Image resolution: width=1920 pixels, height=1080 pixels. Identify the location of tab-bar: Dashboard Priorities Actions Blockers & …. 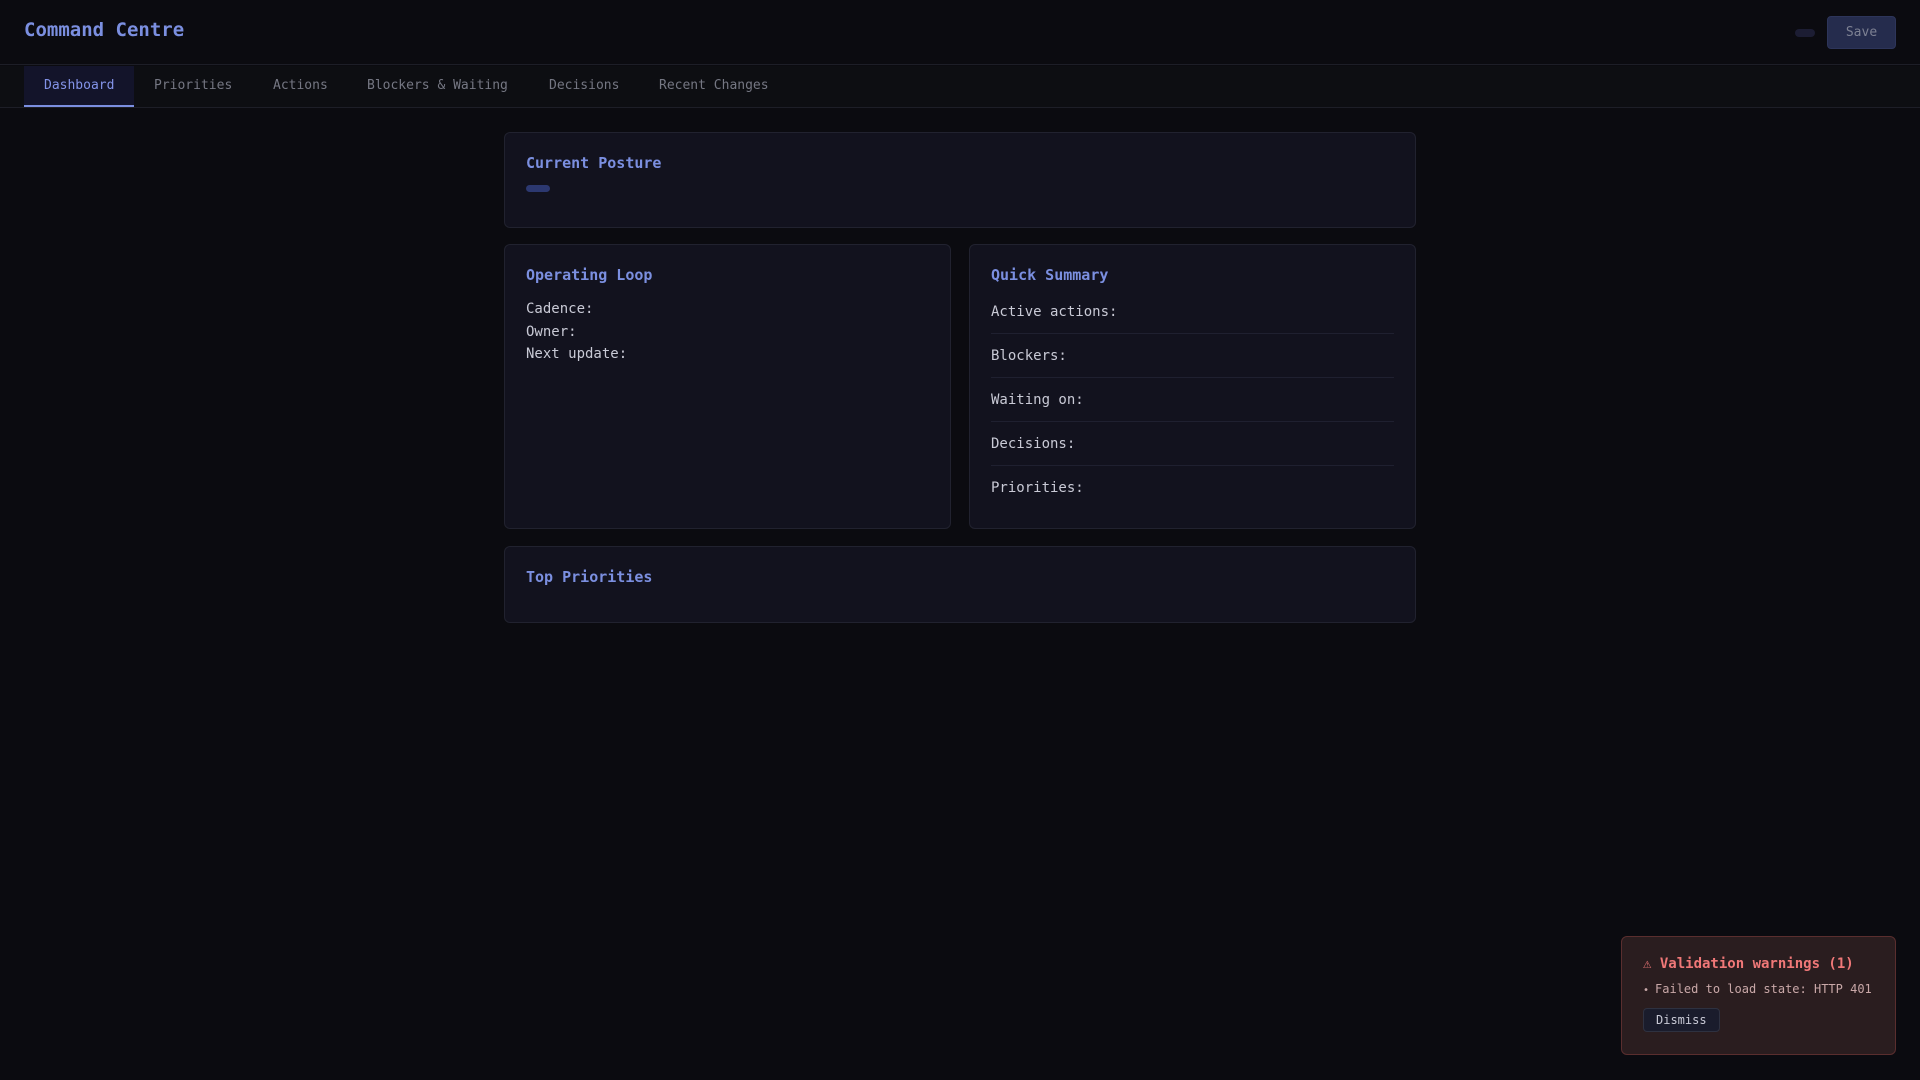
(960, 87).